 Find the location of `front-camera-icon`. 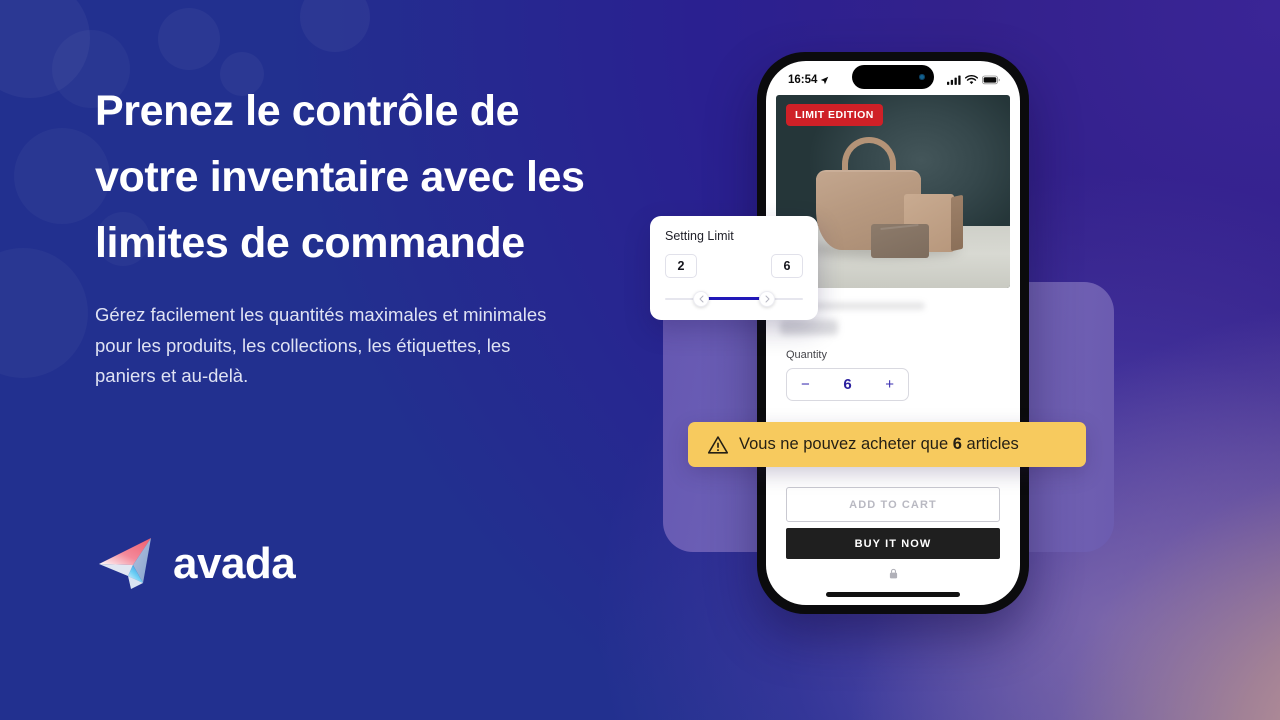

front-camera-icon is located at coordinates (922, 77).